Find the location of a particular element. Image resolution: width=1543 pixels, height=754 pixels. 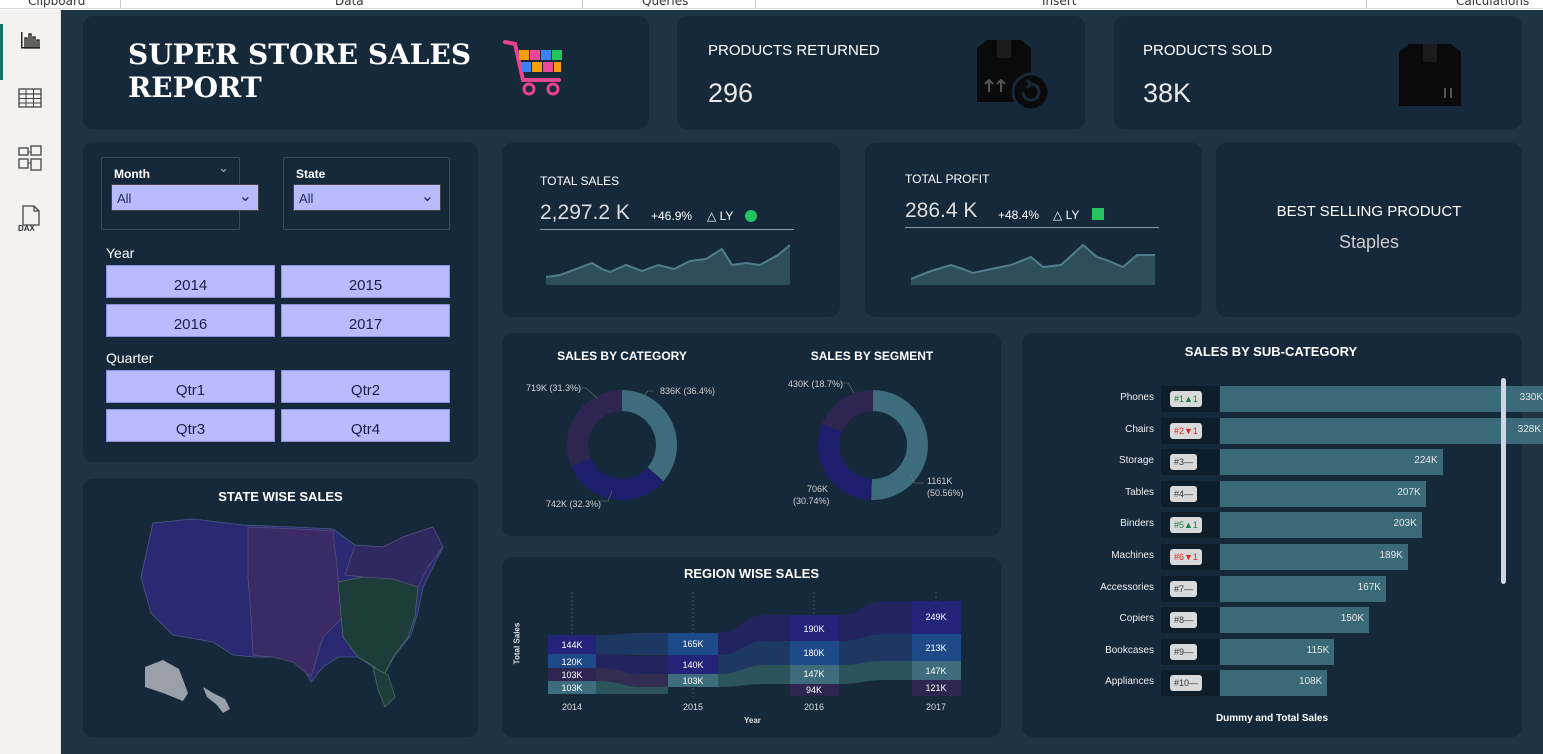

subcategory-value-label: 207K is located at coordinates (1409, 492).